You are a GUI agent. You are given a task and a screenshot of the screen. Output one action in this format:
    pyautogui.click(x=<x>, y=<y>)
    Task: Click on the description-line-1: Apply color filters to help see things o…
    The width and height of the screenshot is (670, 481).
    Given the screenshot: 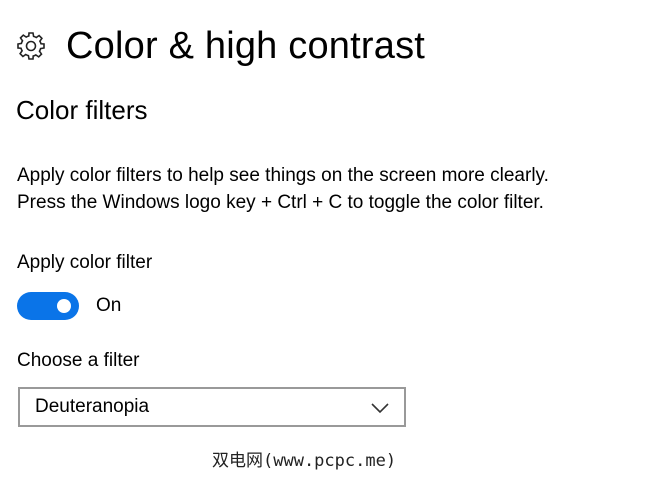 What is the action you would take?
    pyautogui.click(x=283, y=175)
    